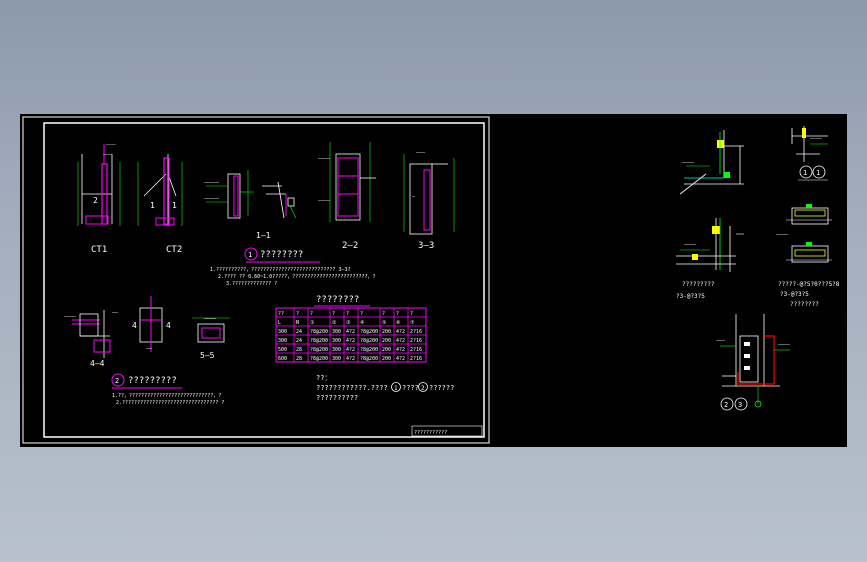 Image resolution: width=867 pixels, height=562 pixels. Describe the element at coordinates (809, 284) in the screenshot. I see `right-caption-2: ?????-@?5?0???5?8` at that location.